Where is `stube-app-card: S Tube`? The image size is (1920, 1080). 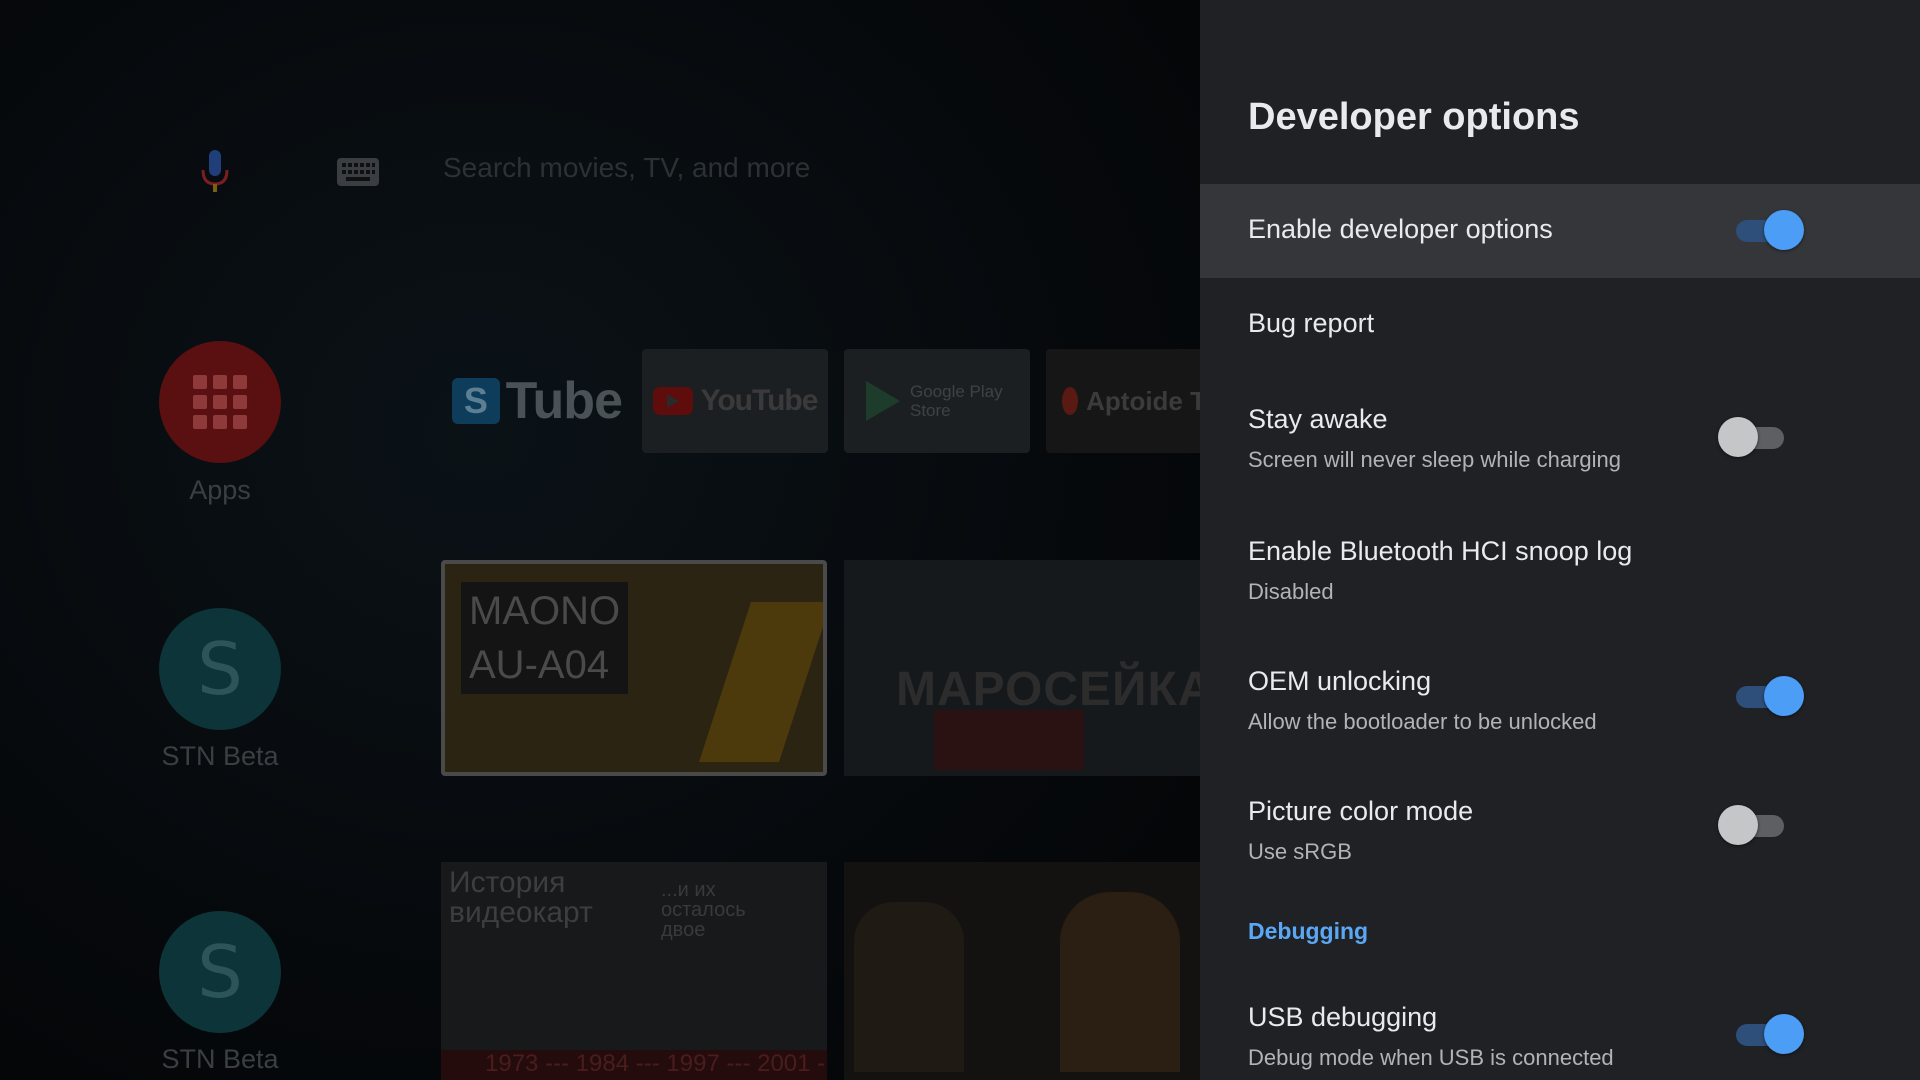 stube-app-card: S Tube is located at coordinates (537, 401).